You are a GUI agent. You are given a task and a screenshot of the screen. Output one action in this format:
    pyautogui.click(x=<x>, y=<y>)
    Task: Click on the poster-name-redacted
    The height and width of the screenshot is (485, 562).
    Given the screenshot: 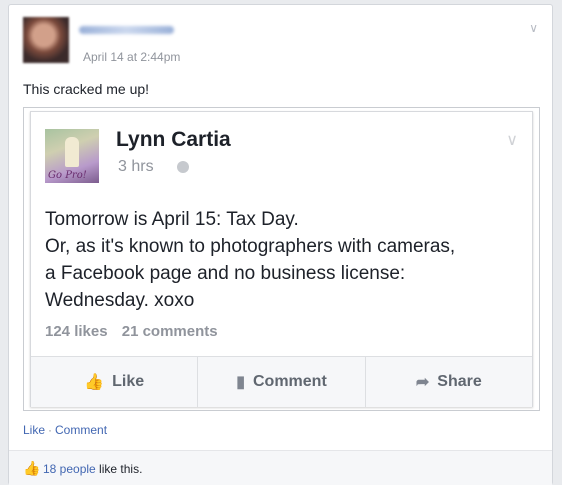 What is the action you would take?
    pyautogui.click(x=126, y=30)
    